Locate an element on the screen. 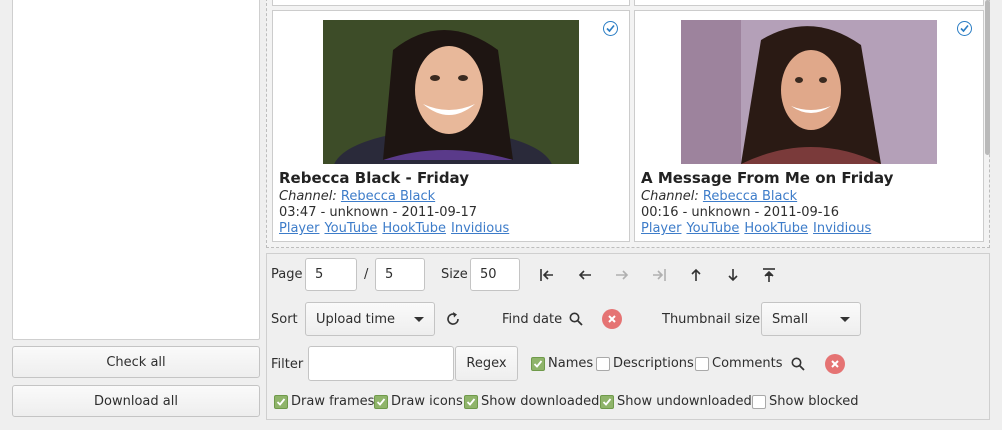  draw-icons-label: Draw icons is located at coordinates (427, 401).